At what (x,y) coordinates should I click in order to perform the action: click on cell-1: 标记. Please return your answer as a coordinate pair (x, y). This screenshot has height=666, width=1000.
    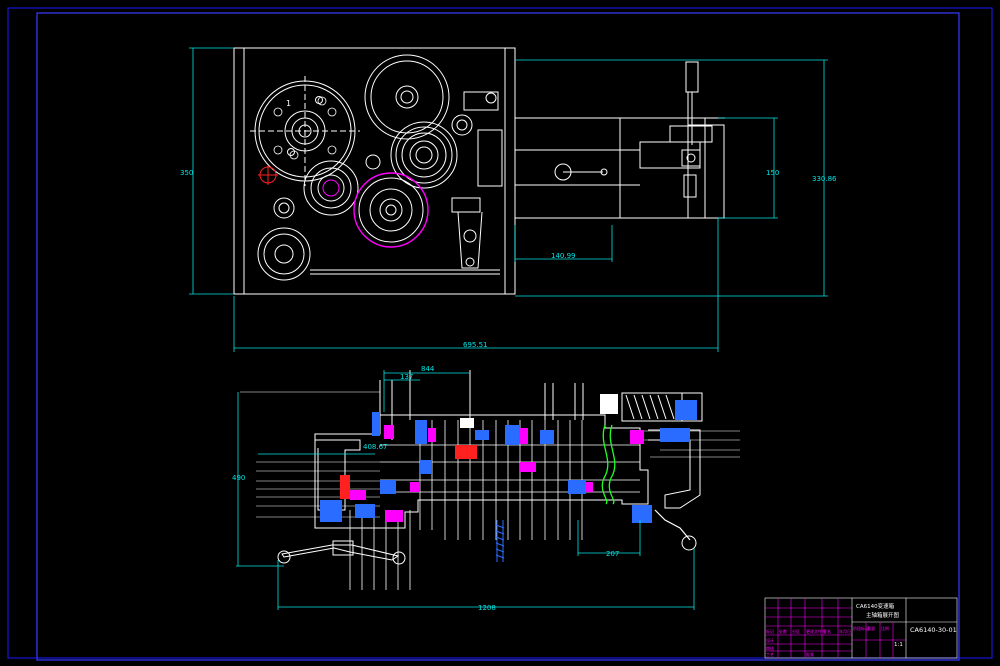
    Looking at the image, I should click on (770, 631).